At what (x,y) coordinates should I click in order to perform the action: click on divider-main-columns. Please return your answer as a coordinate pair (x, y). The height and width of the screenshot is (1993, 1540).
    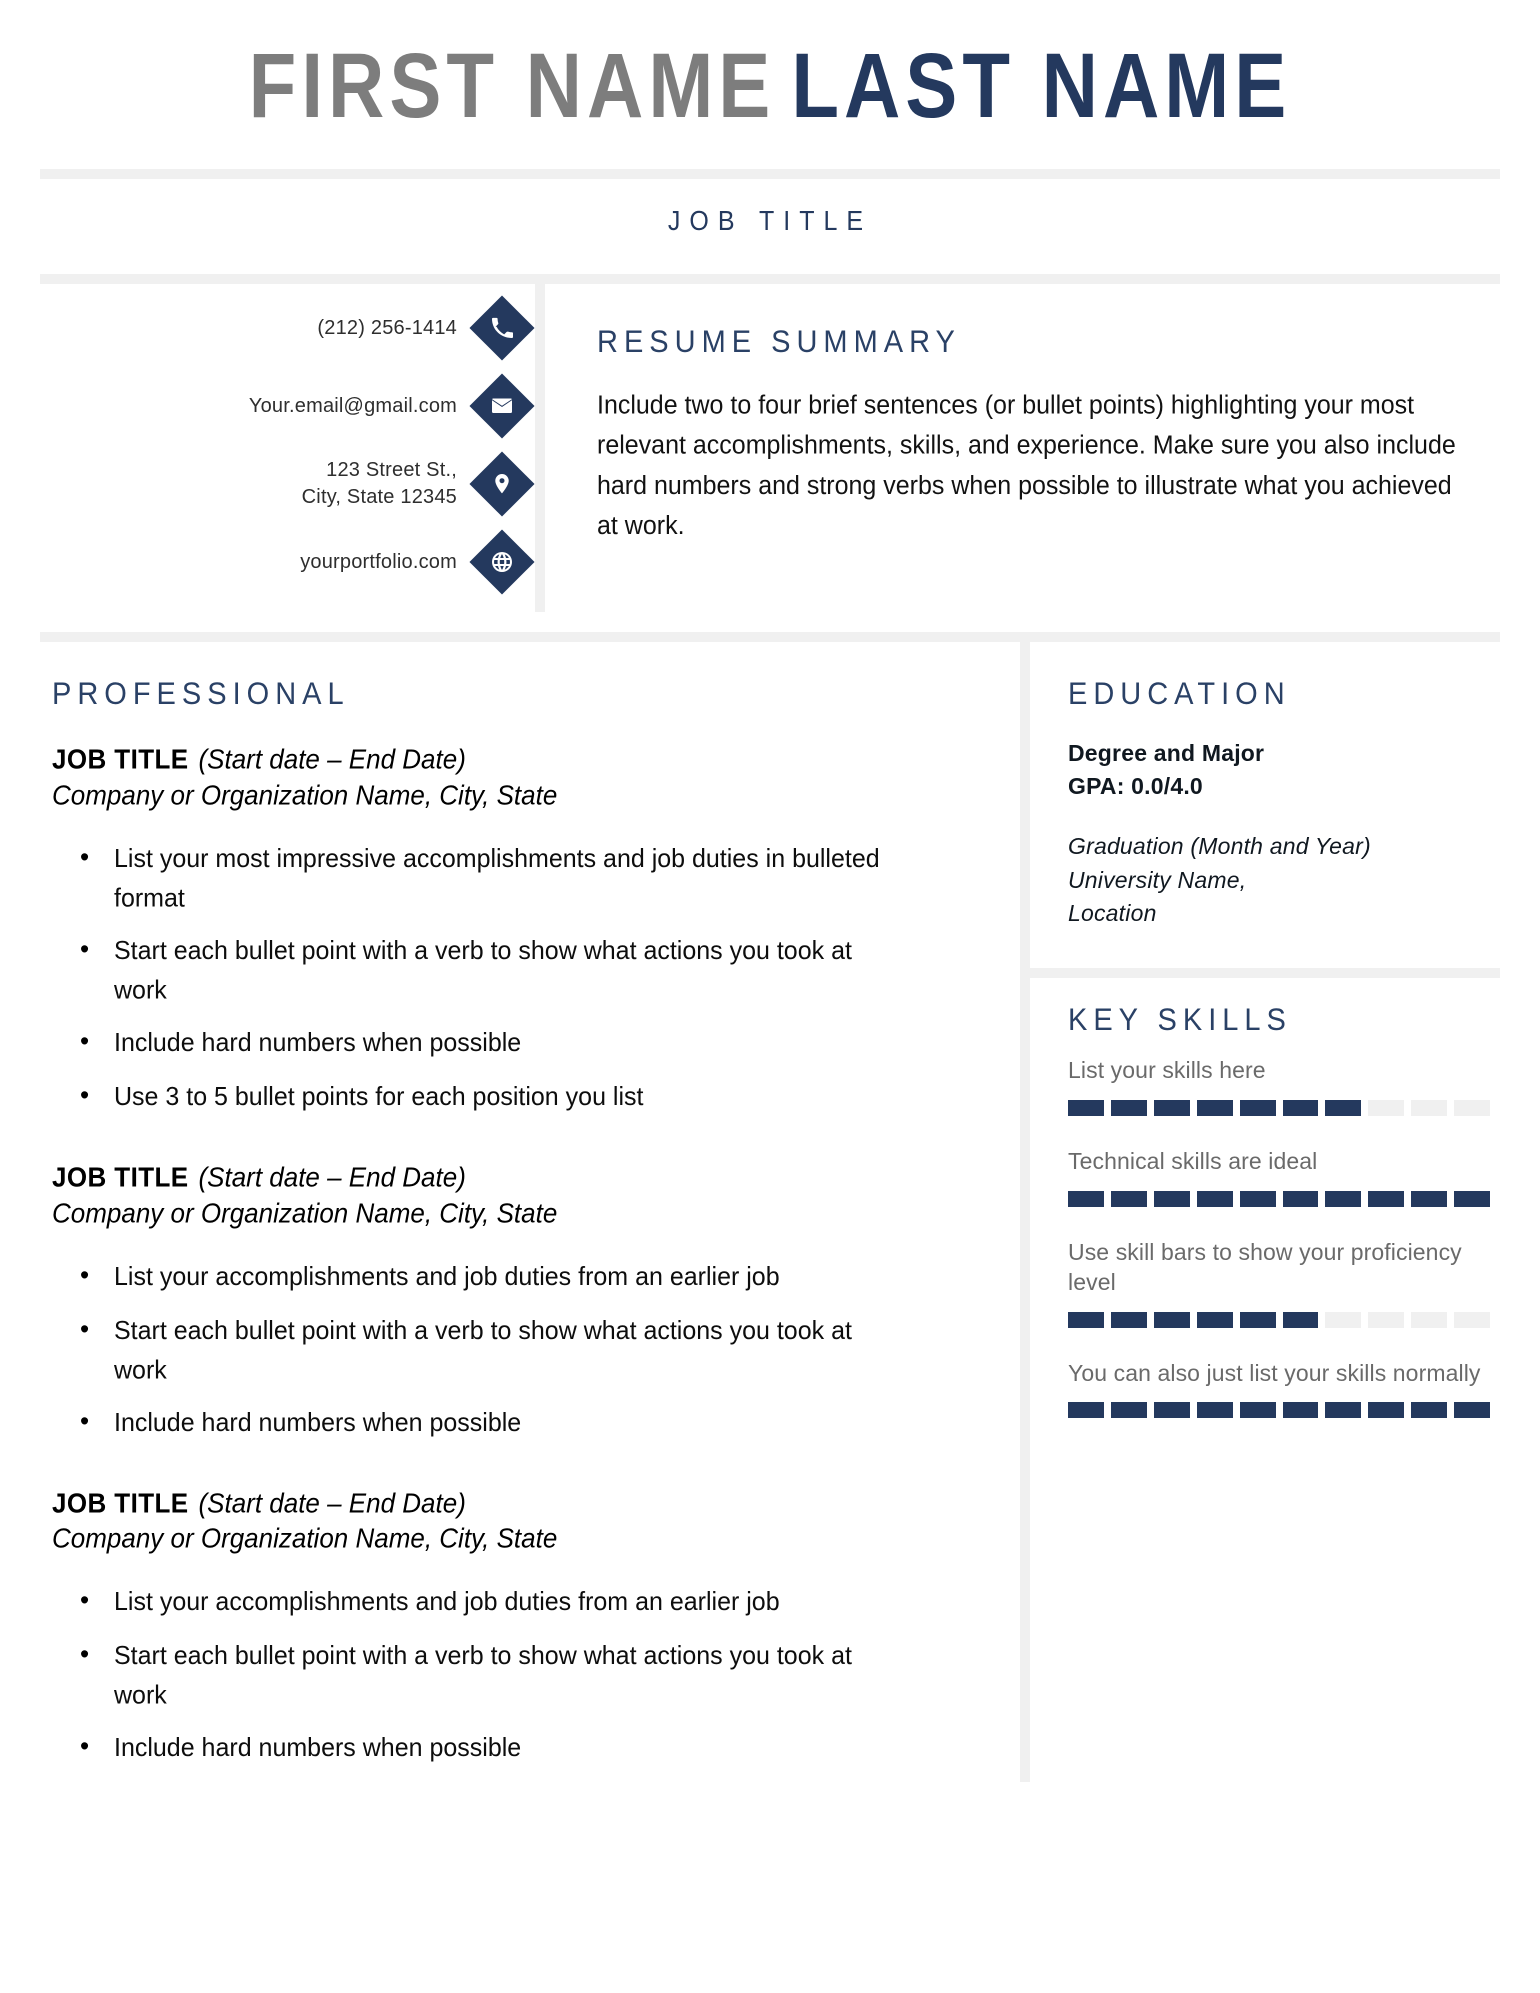
    Looking at the image, I should click on (1025, 1212).